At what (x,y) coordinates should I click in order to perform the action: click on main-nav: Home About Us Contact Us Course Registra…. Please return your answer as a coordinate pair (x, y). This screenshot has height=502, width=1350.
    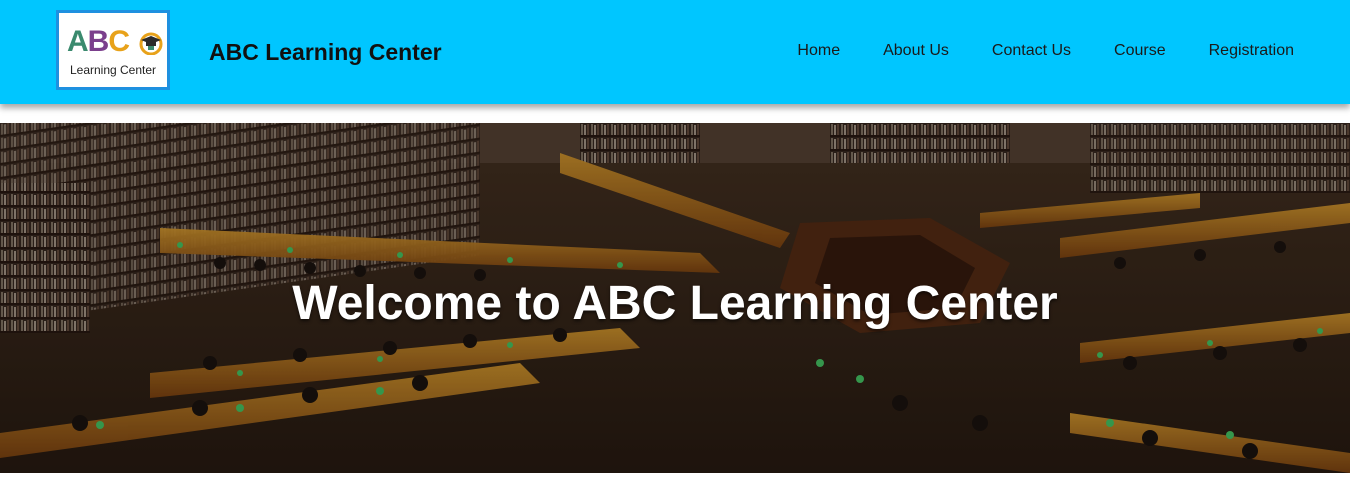
    Looking at the image, I should click on (1045, 51).